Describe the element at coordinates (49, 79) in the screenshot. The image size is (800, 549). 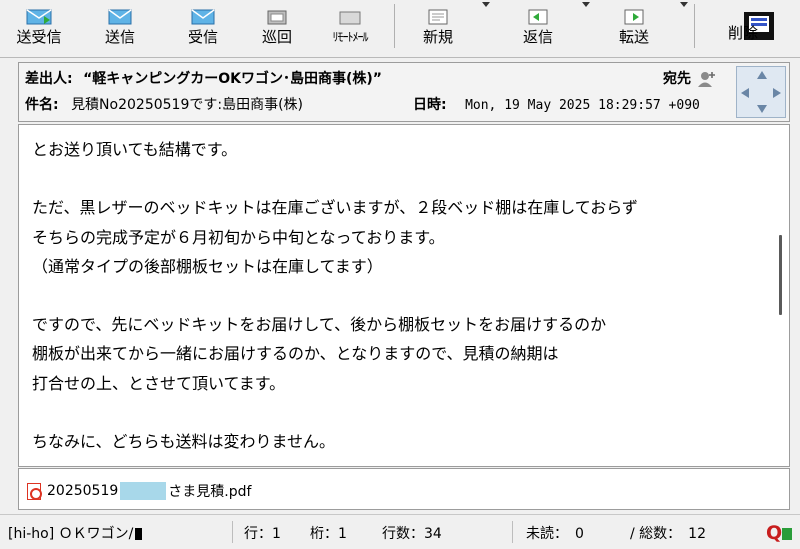
I see `from-label: 差出人:` at that location.